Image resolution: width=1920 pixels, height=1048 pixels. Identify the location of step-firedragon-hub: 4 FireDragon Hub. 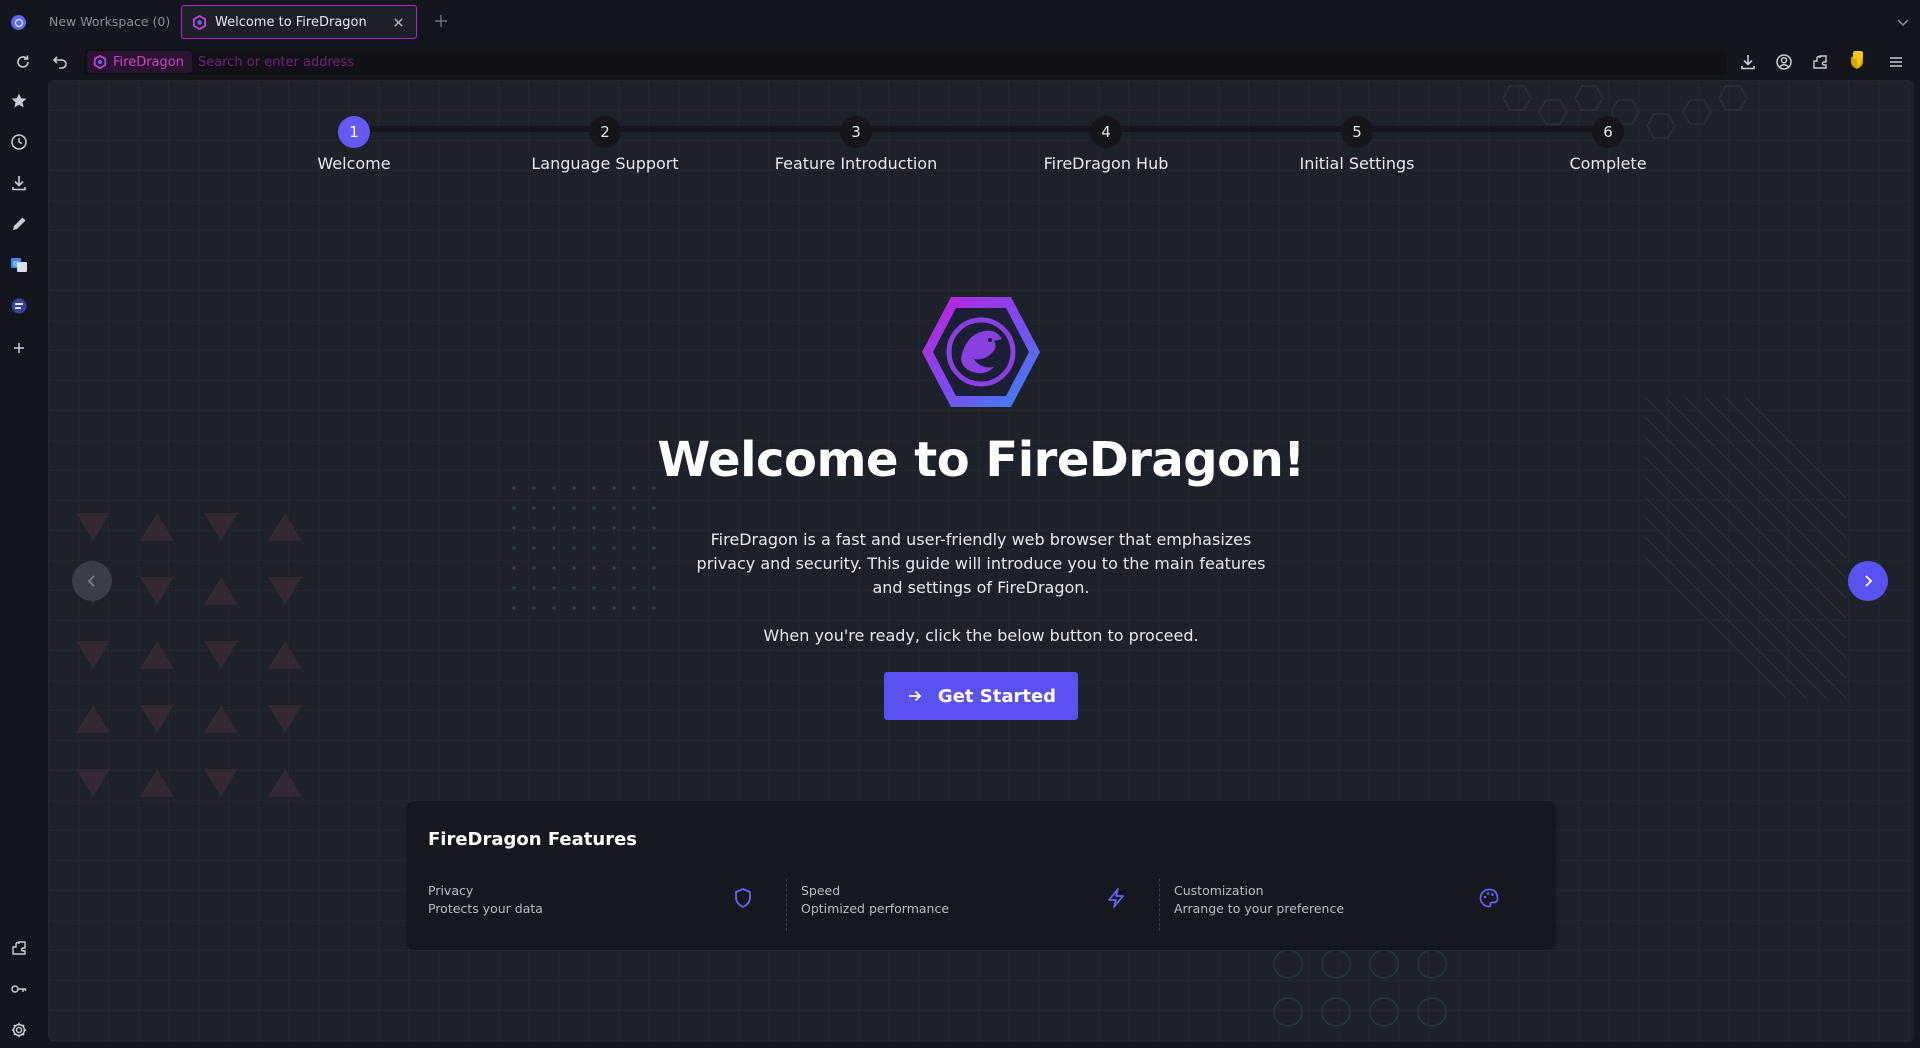
(1106, 144).